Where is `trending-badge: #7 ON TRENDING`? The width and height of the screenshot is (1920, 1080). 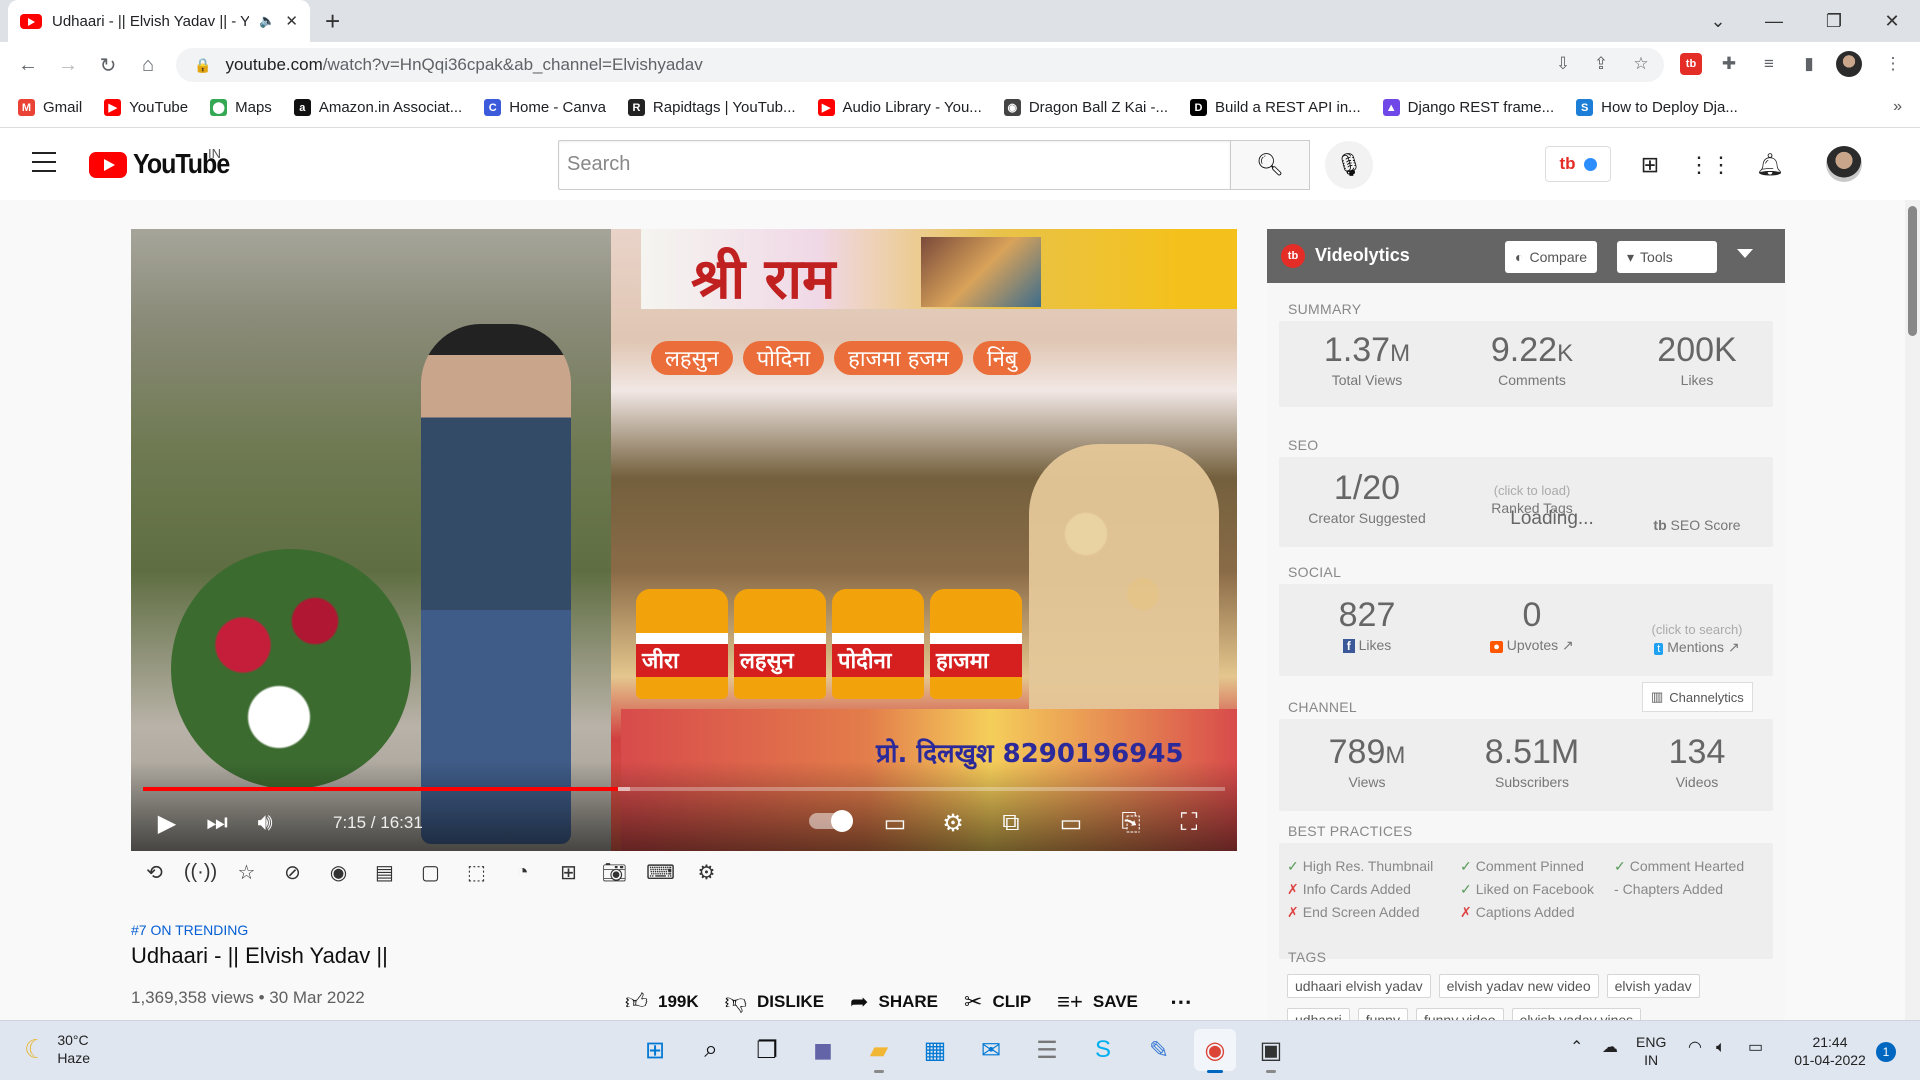
trending-badge: #7 ON TRENDING is located at coordinates (189, 930).